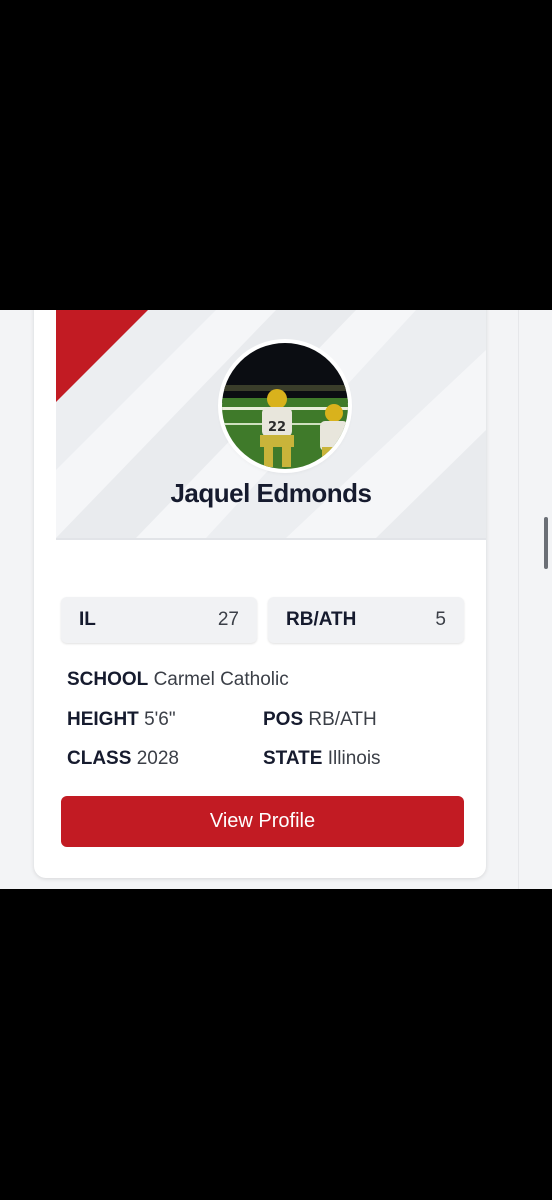  Describe the element at coordinates (228, 619) in the screenshot. I see `state-rank-value: 27` at that location.